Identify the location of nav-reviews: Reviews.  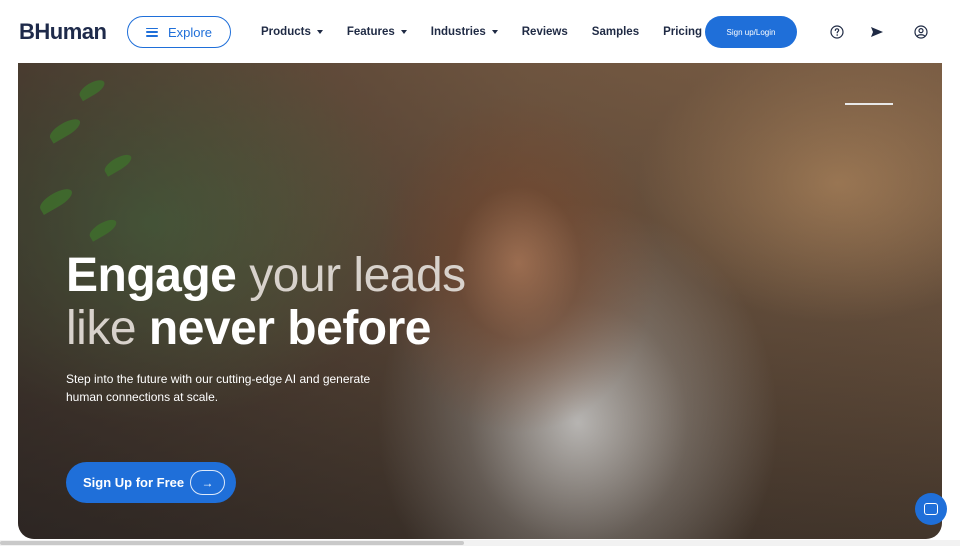
(545, 32).